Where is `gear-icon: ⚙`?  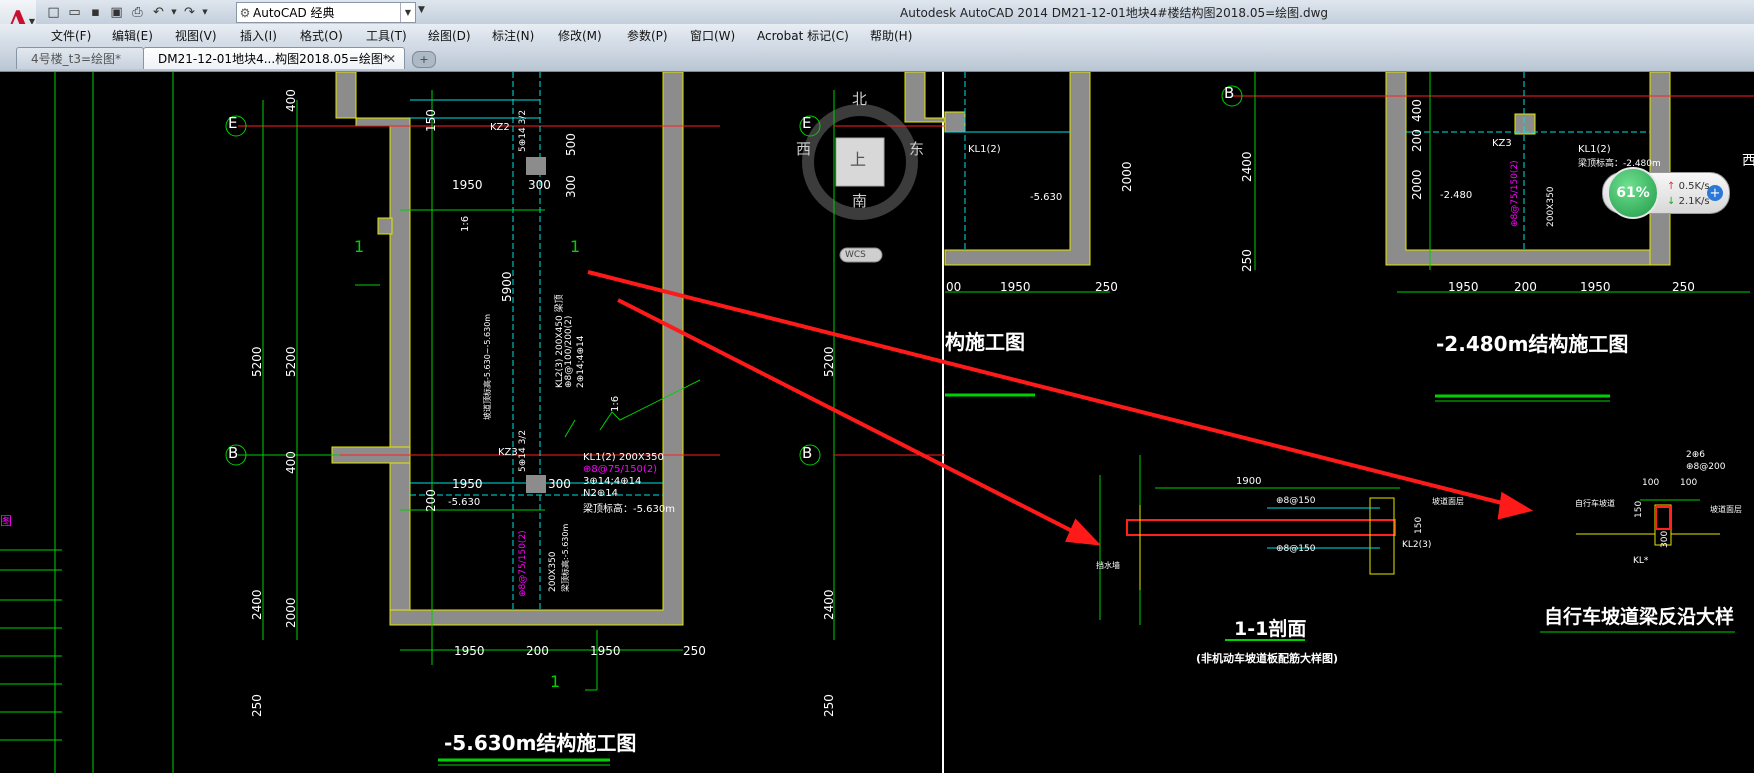
gear-icon: ⚙ is located at coordinates (245, 12).